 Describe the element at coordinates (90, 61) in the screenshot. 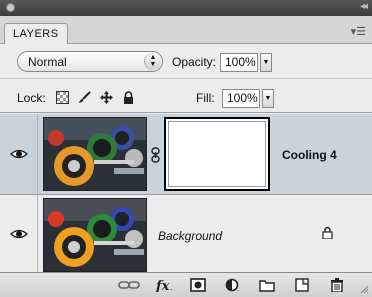

I see `blend-mode-select: Normal ▲ ▼` at that location.